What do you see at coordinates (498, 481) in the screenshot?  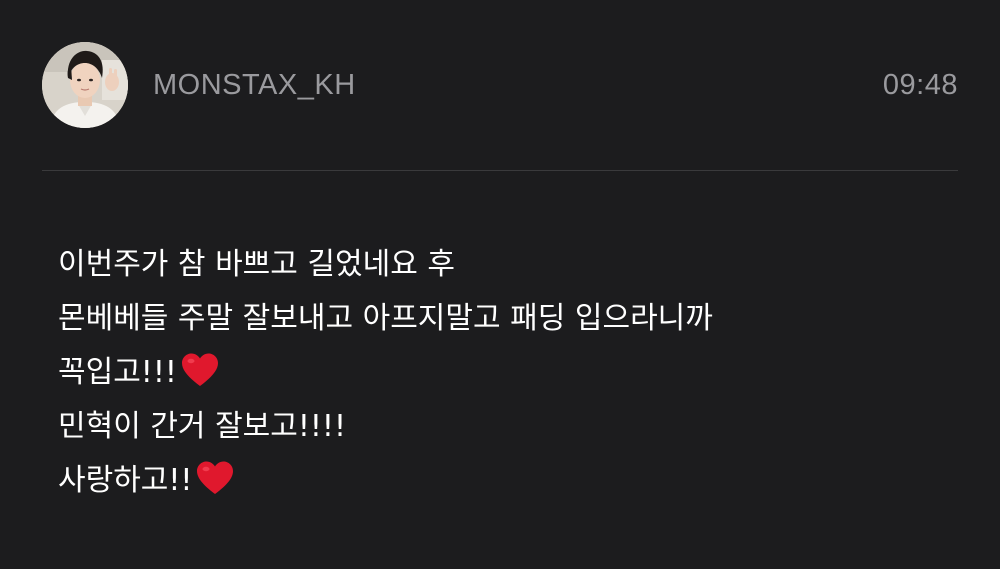 I see `message-line: 사랑하고!!` at bounding box center [498, 481].